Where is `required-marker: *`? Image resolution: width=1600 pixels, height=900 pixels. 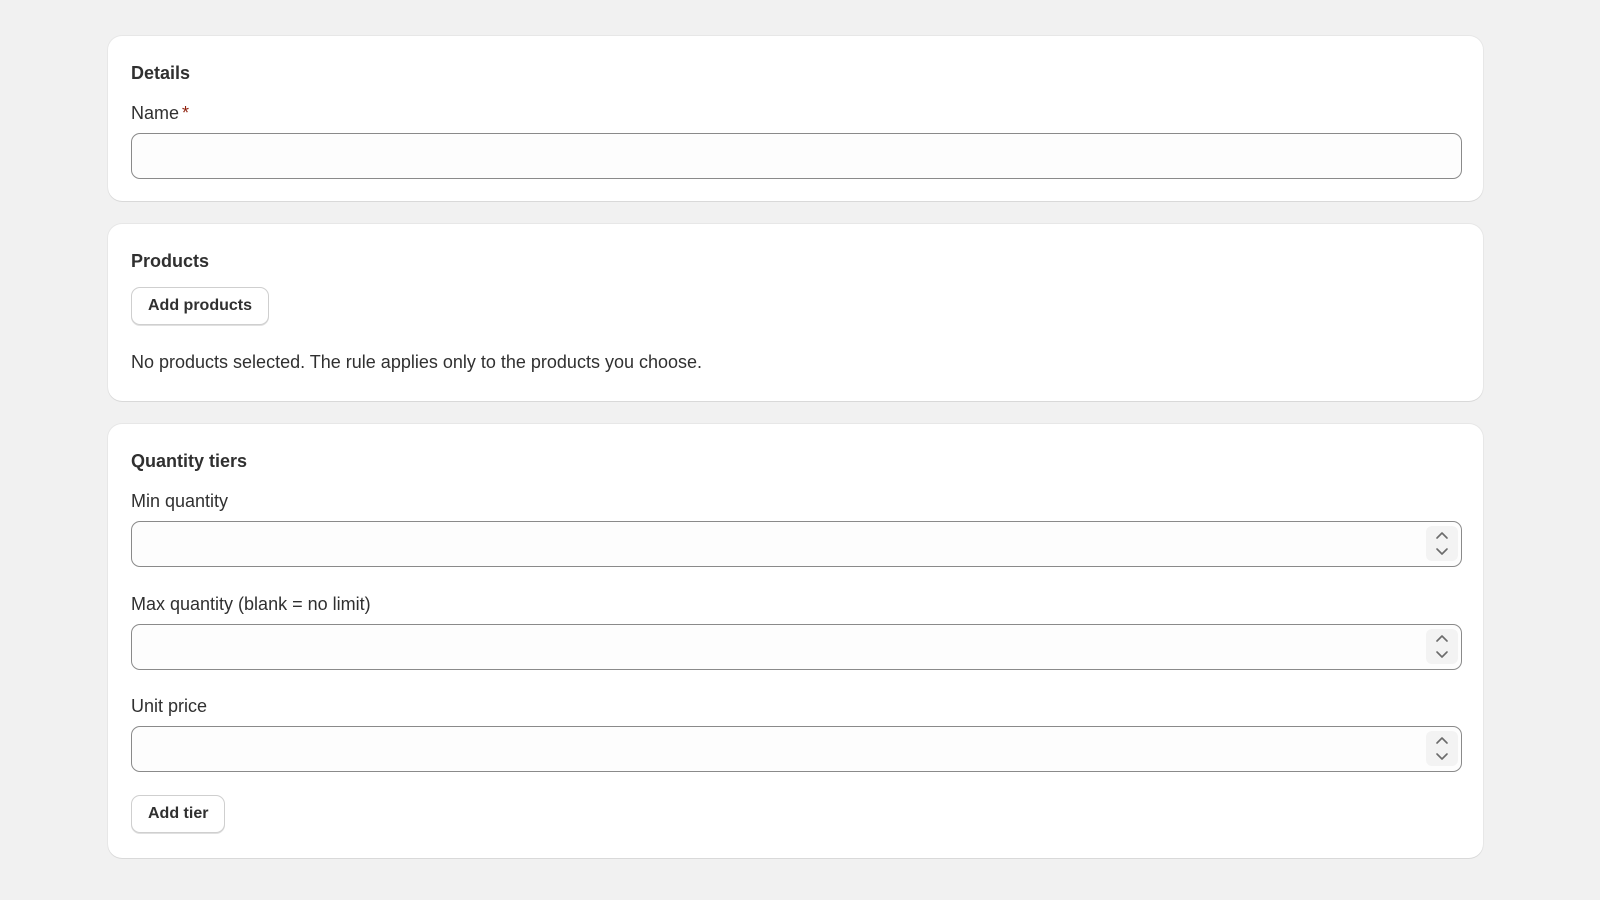 required-marker: * is located at coordinates (186, 113).